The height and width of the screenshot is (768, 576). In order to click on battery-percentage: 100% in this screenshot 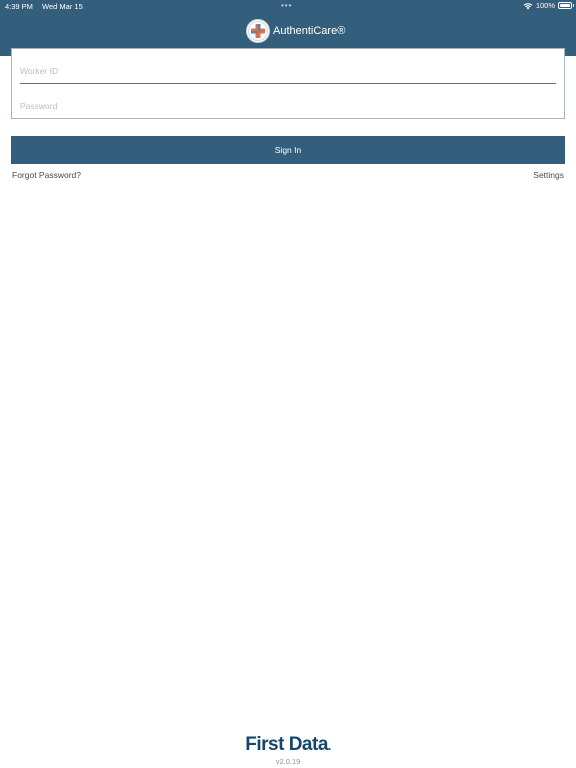, I will do `click(545, 5)`.